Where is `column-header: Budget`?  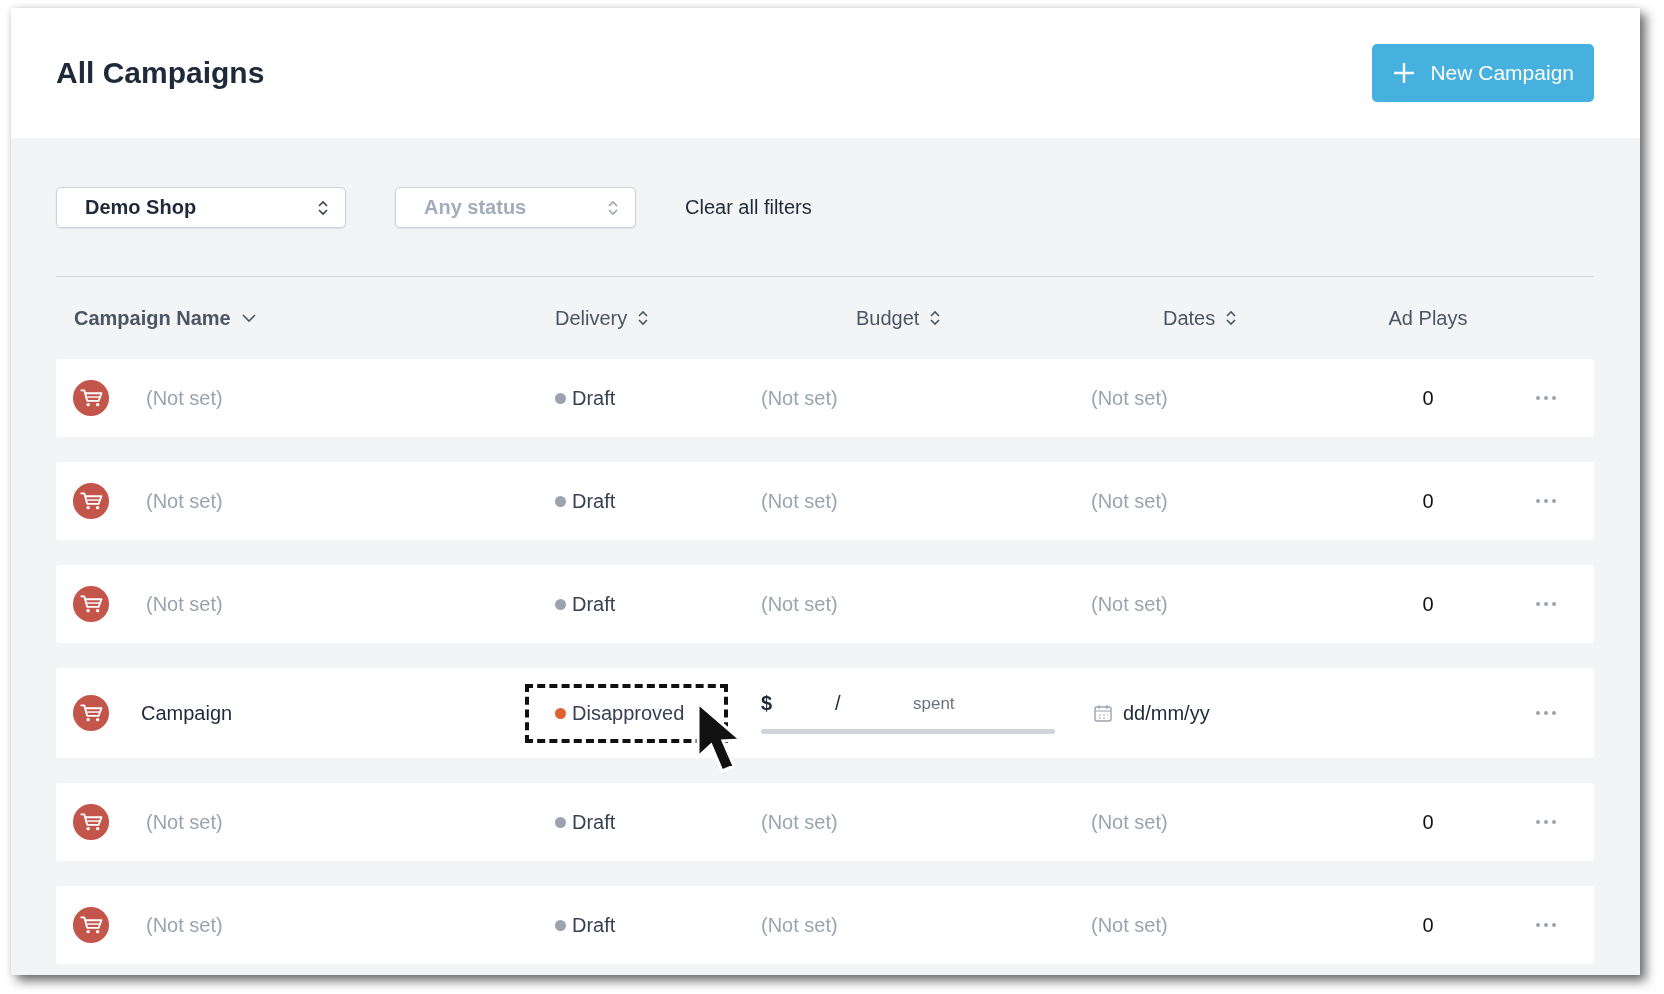
column-header: Budget is located at coordinates (888, 318).